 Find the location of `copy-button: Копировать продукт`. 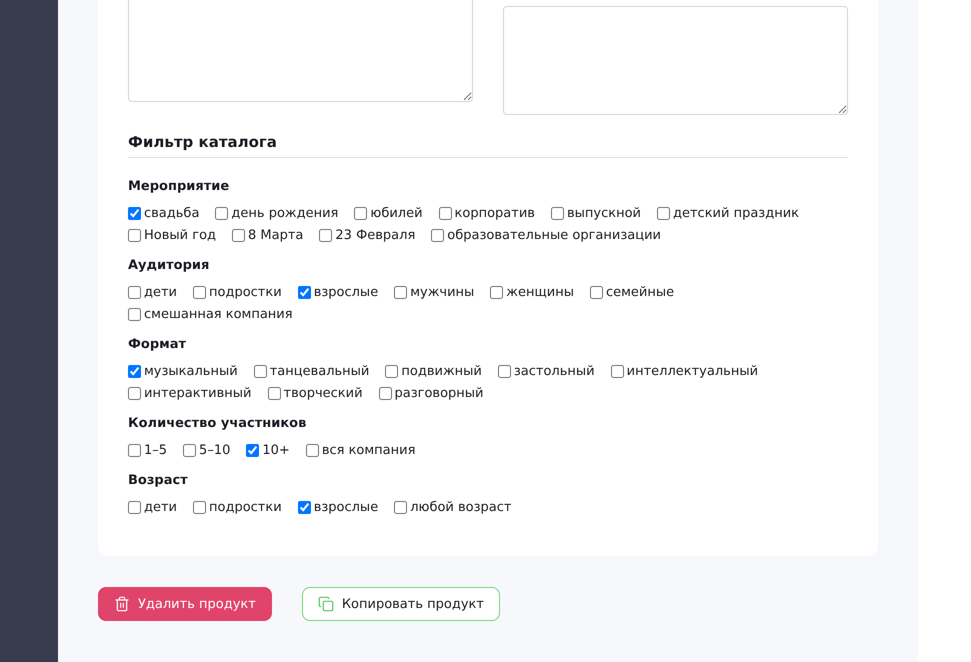

copy-button: Копировать продукт is located at coordinates (401, 604).